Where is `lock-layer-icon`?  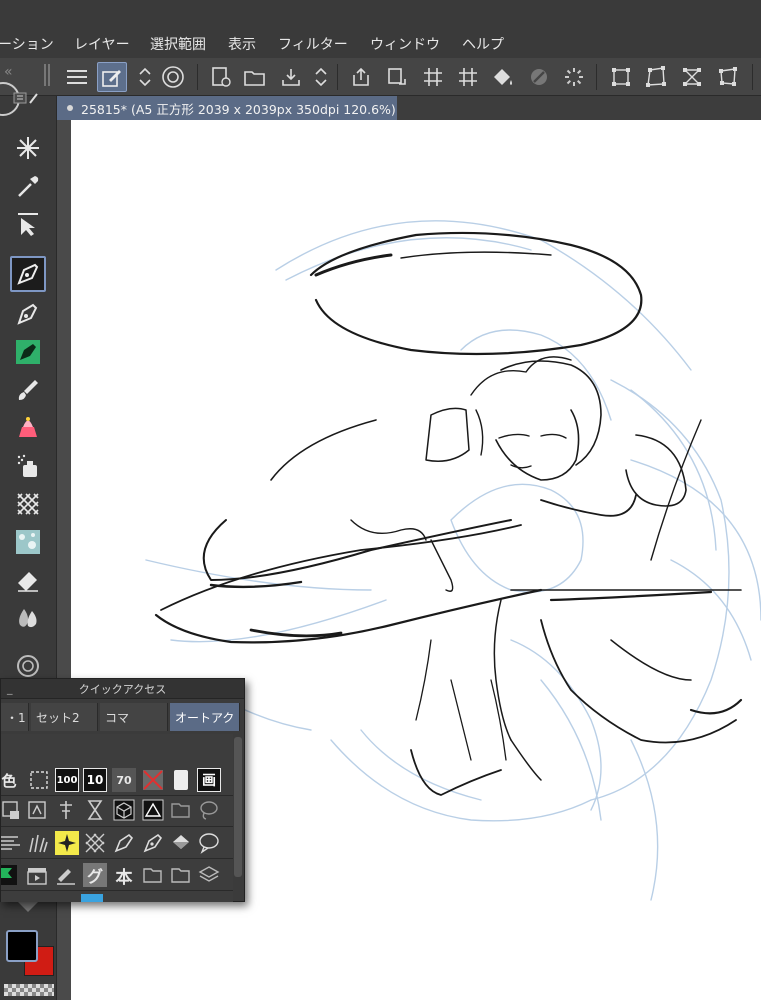
lock-layer-icon is located at coordinates (12, 810).